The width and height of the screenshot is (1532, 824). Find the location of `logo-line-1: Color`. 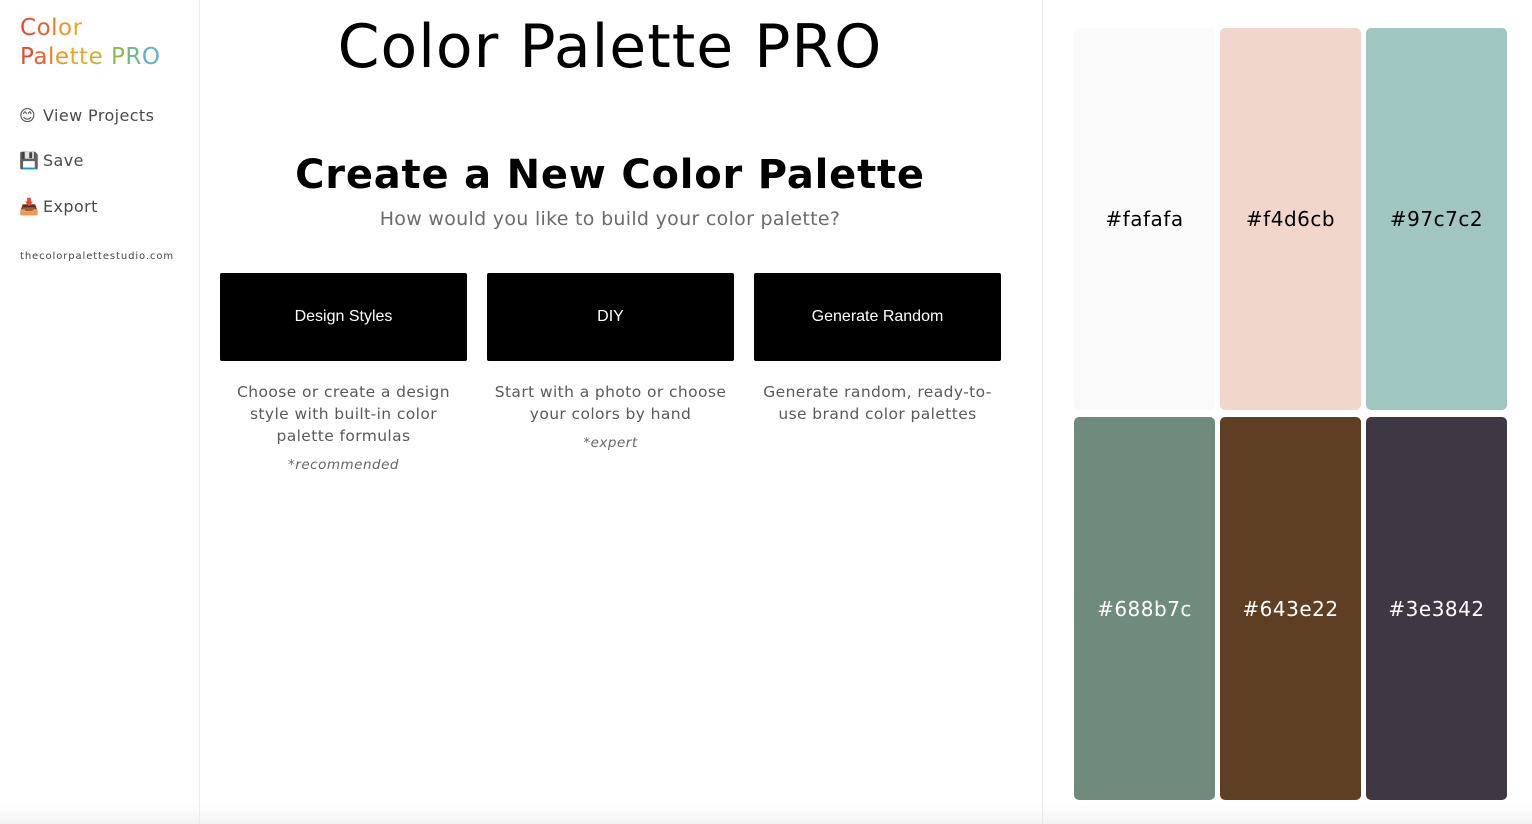

logo-line-1: Color is located at coordinates (51, 28).